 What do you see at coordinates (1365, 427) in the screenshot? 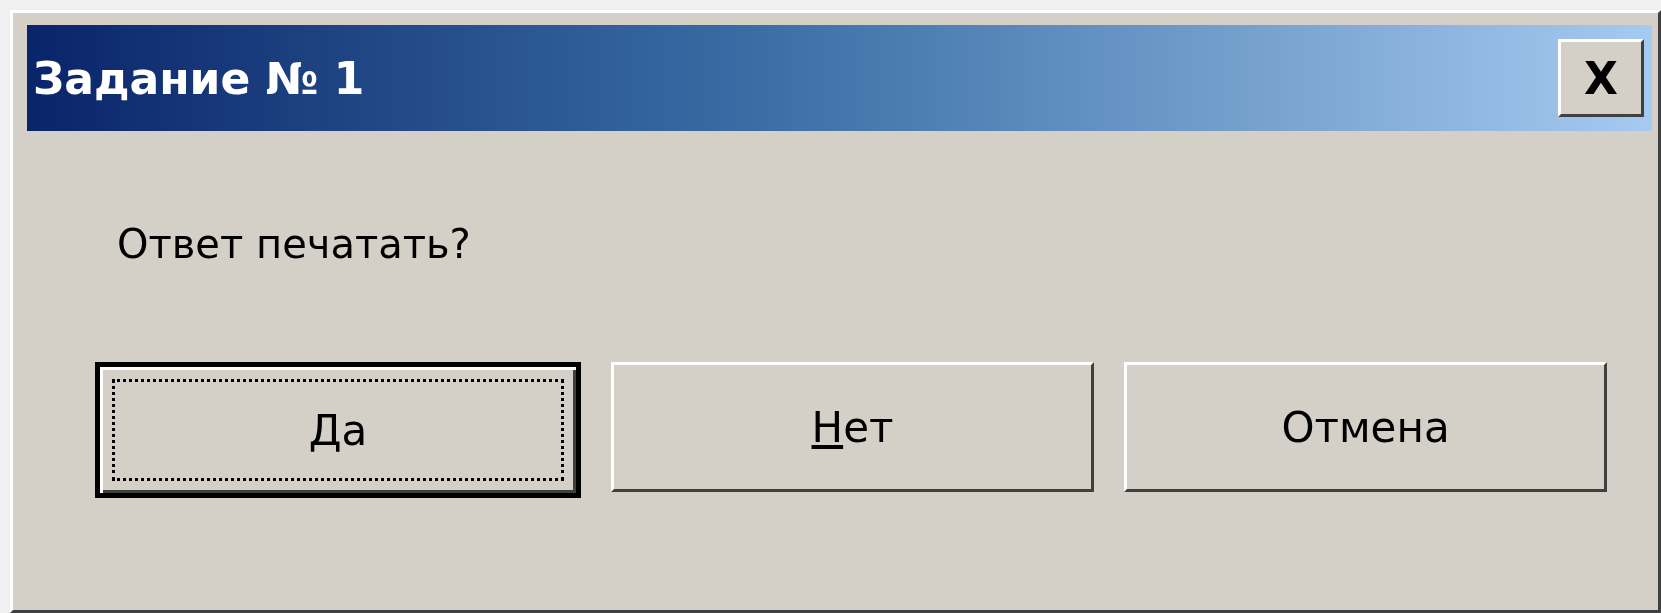
I see `dialog-button: Отмена` at bounding box center [1365, 427].